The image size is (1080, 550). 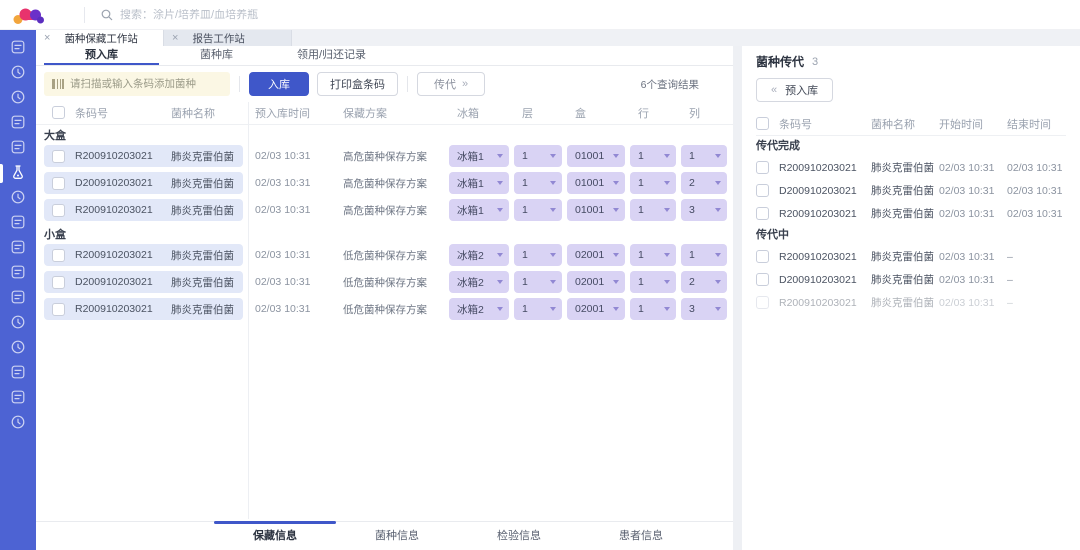 I want to click on passage-button: 传代 », so click(x=451, y=84).